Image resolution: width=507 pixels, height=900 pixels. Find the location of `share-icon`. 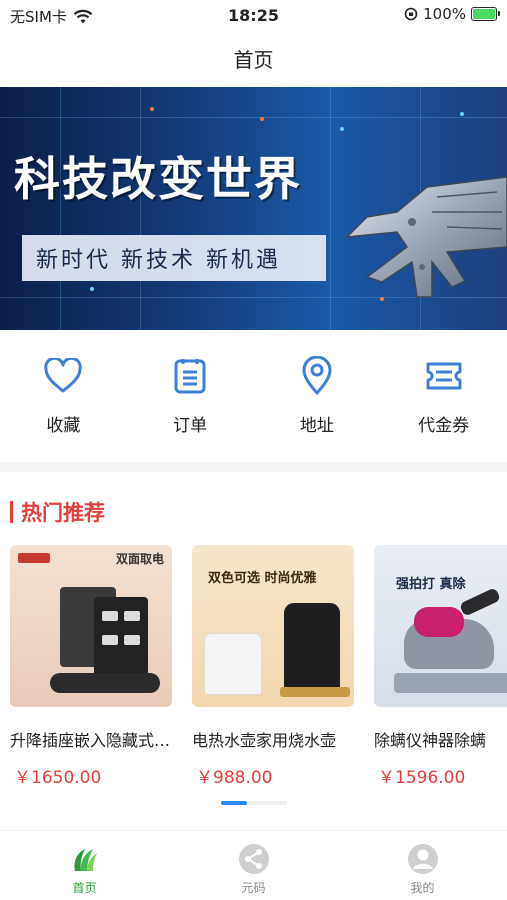

share-icon is located at coordinates (253, 859).